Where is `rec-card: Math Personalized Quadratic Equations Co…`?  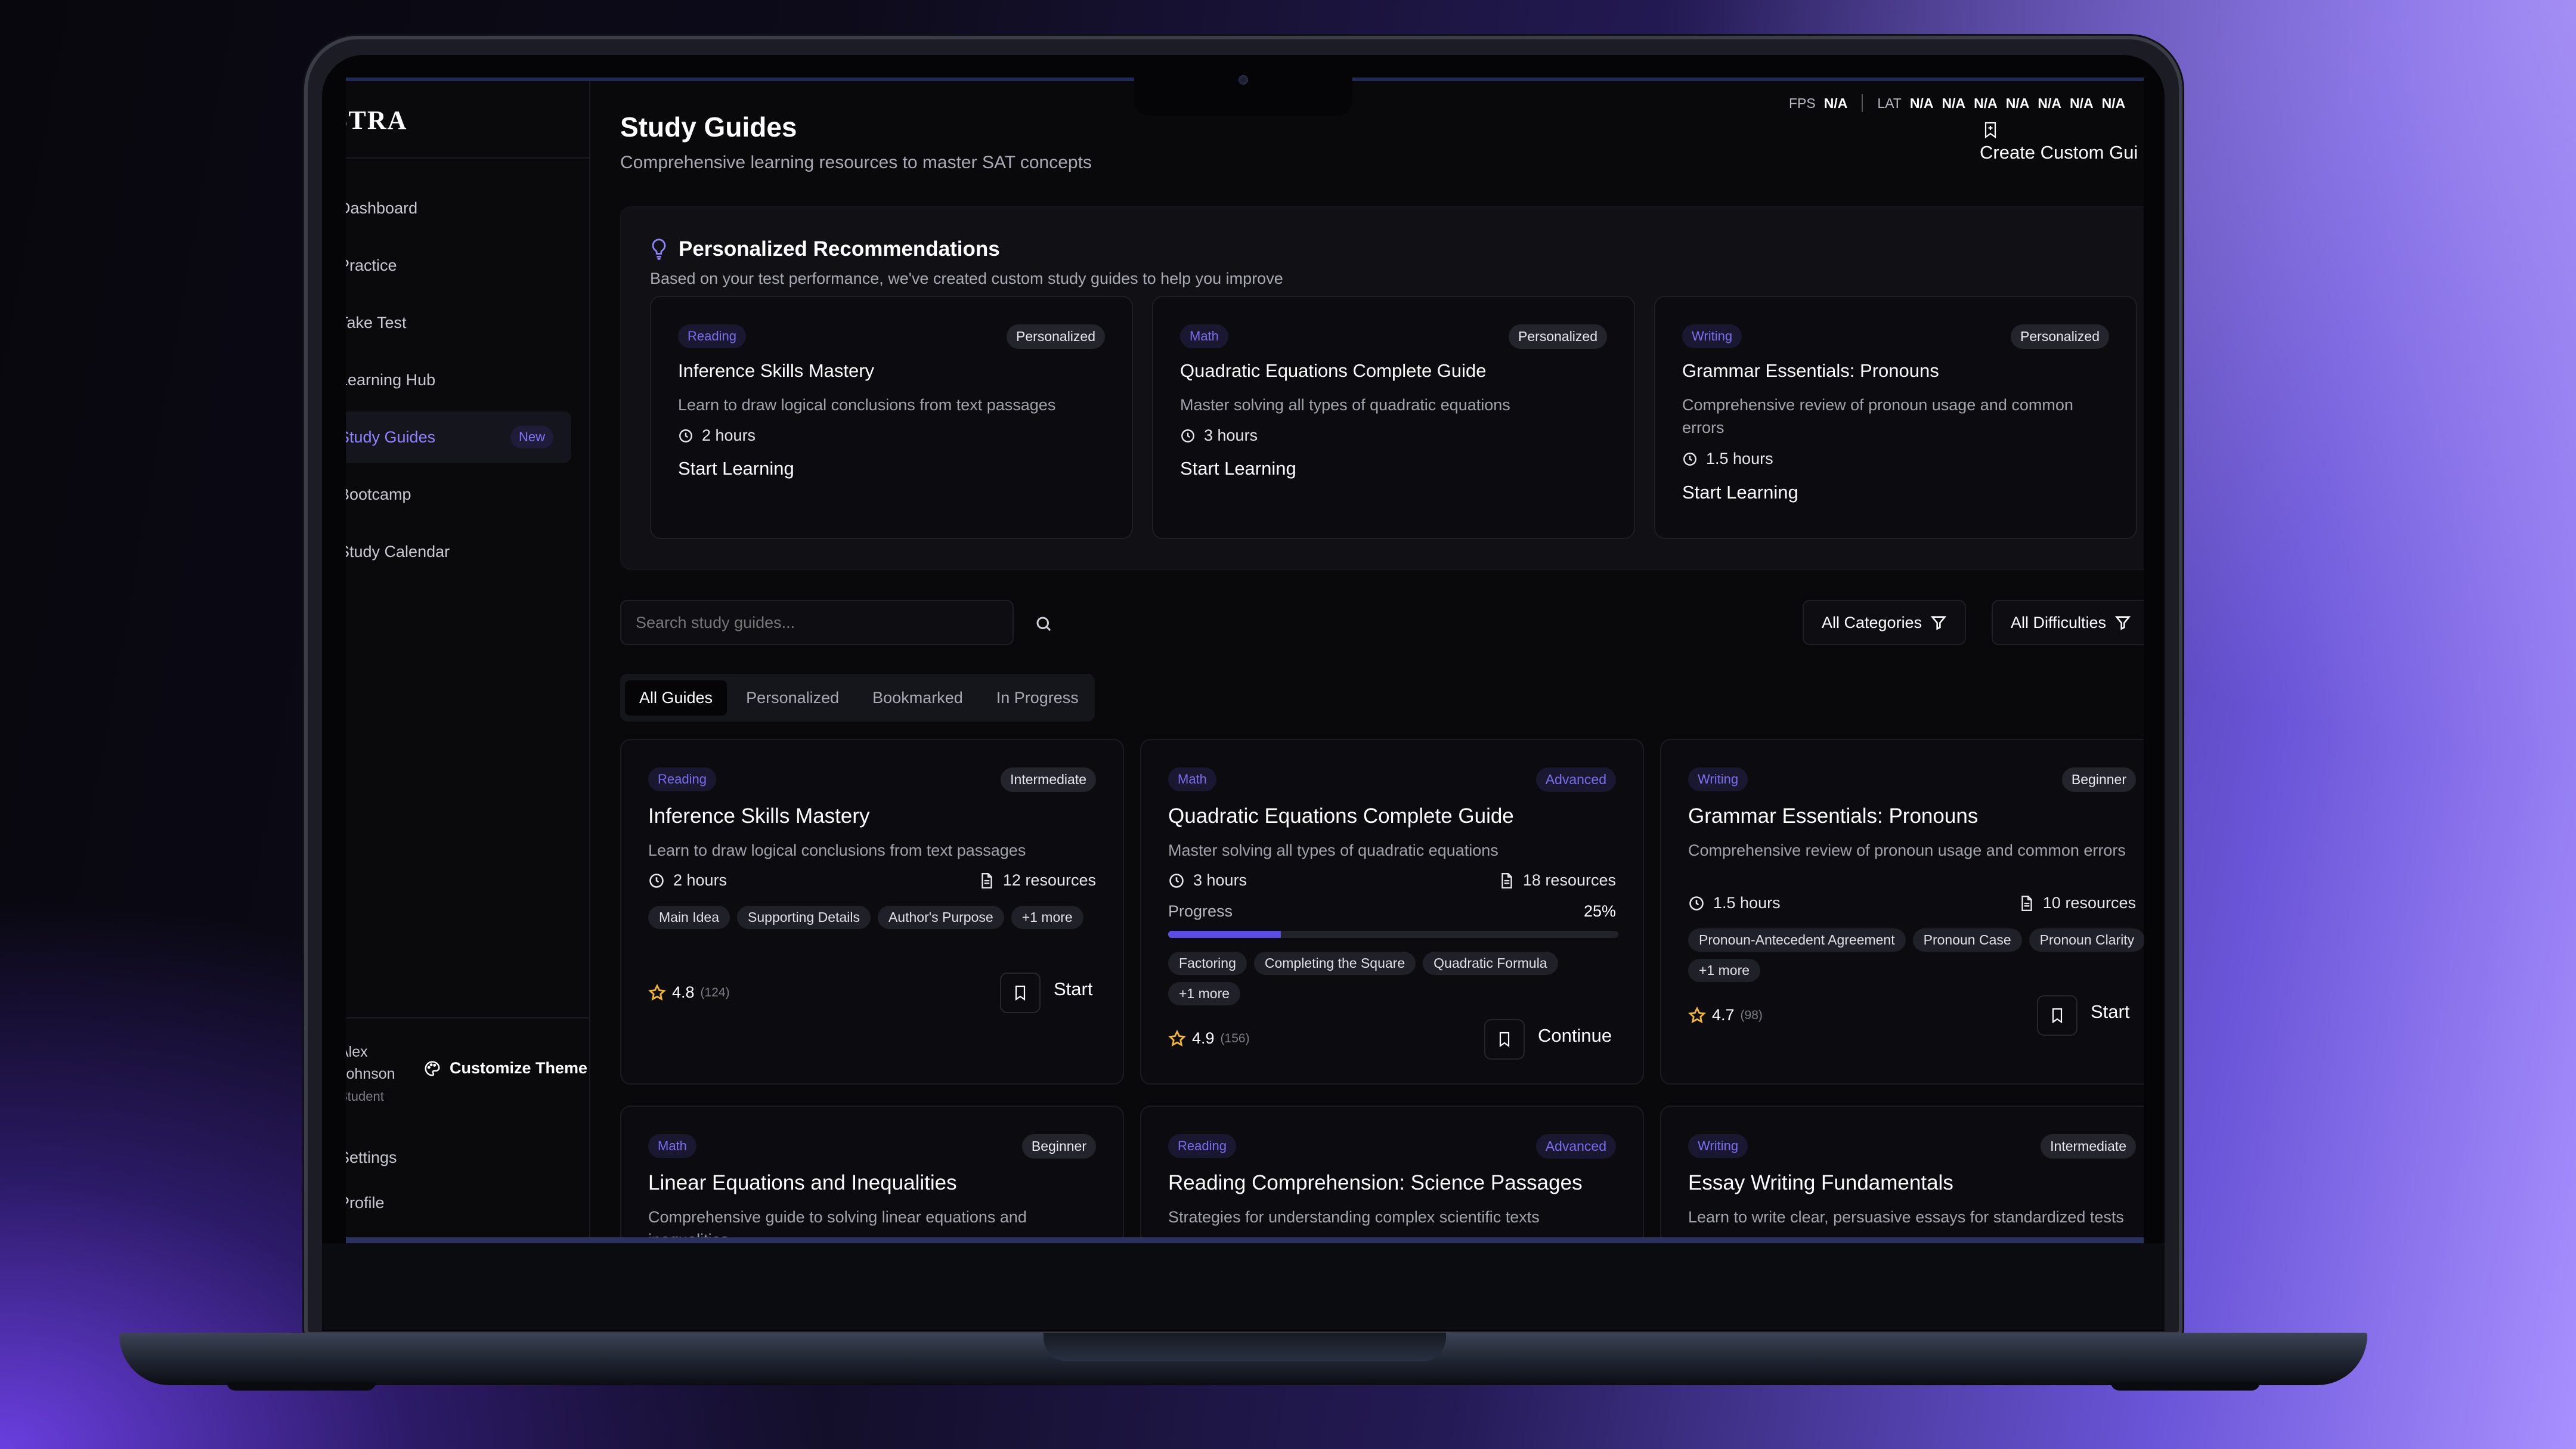 rec-card: Math Personalized Quadratic Equations Co… is located at coordinates (1393, 417).